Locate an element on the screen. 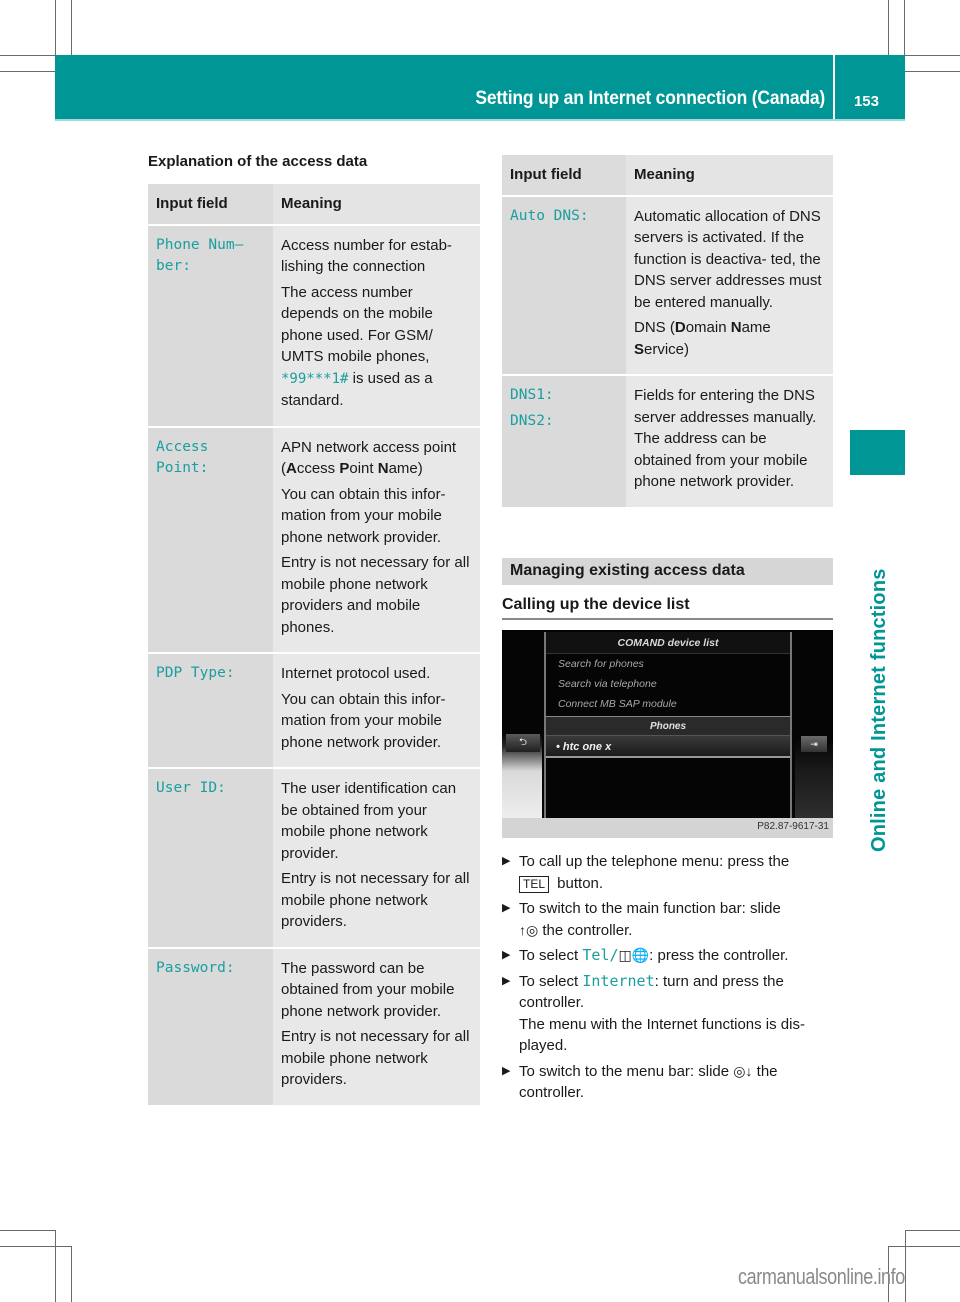 This screenshot has height=1302, width=960. field-password: Password: is located at coordinates (195, 967).